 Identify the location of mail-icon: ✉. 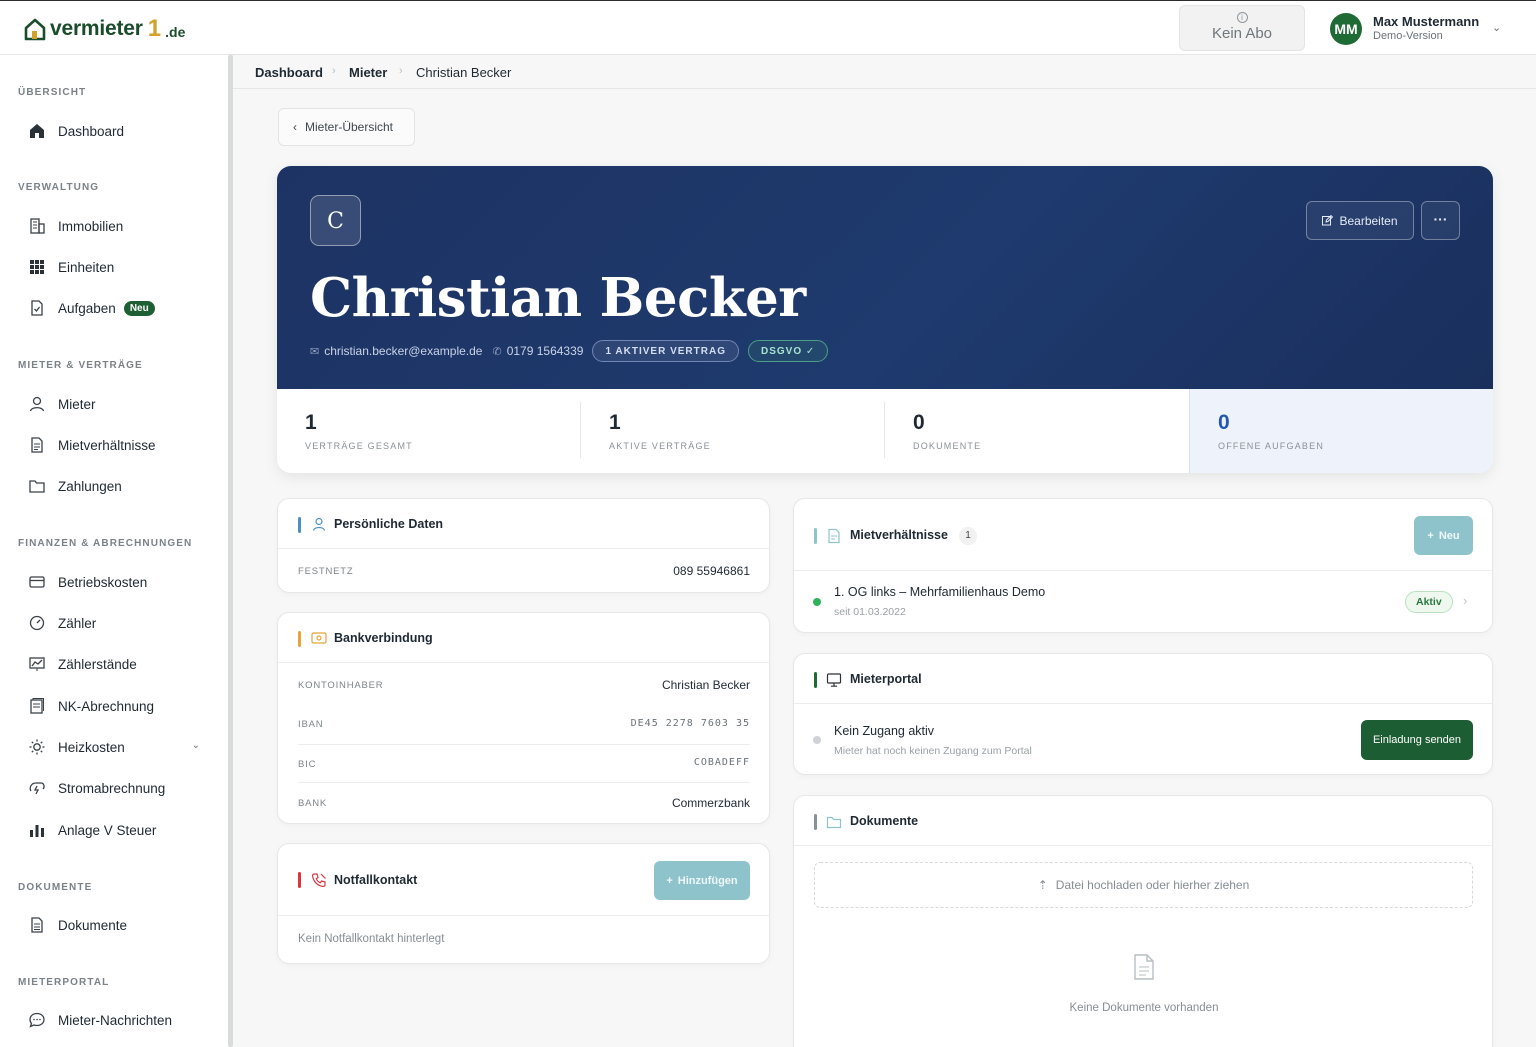
(315, 351).